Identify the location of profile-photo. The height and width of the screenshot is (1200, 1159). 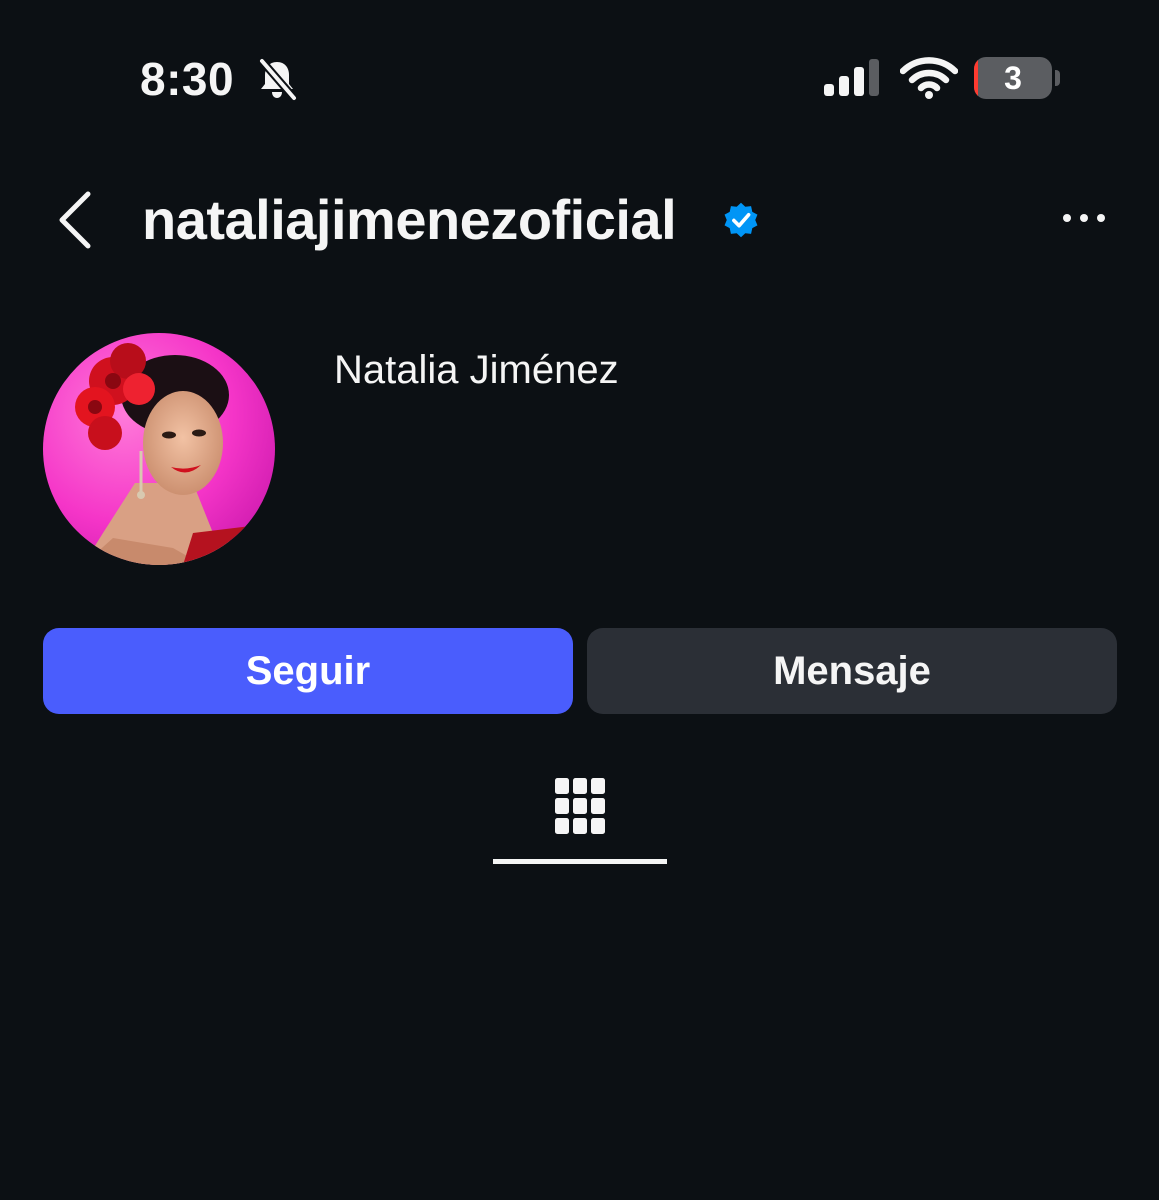
(159, 449).